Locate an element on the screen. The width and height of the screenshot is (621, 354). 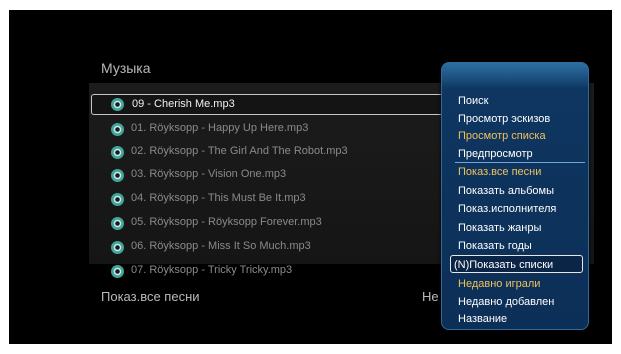
view-mode-label: Показ.все песни is located at coordinates (150, 296).